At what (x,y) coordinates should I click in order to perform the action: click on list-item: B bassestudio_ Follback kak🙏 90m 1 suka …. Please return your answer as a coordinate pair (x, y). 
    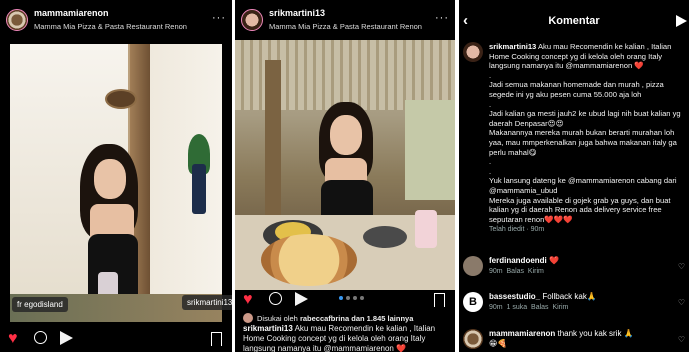
    Looking at the image, I should click on (576, 302).